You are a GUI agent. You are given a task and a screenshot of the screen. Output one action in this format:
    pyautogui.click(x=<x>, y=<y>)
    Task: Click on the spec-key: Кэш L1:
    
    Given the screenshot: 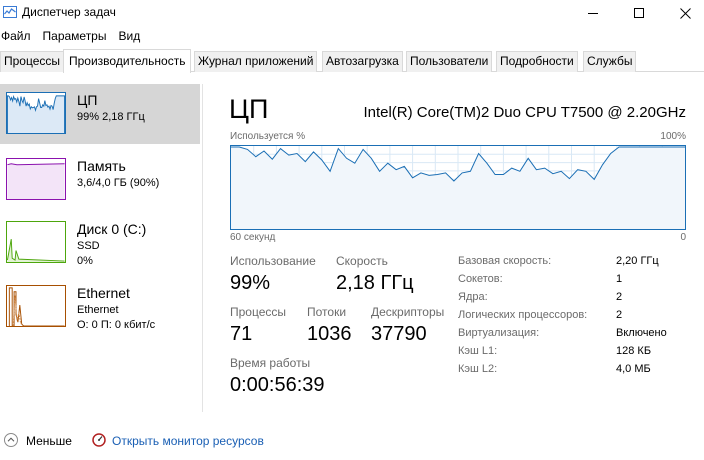 What is the action you would take?
    pyautogui.click(x=478, y=351)
    